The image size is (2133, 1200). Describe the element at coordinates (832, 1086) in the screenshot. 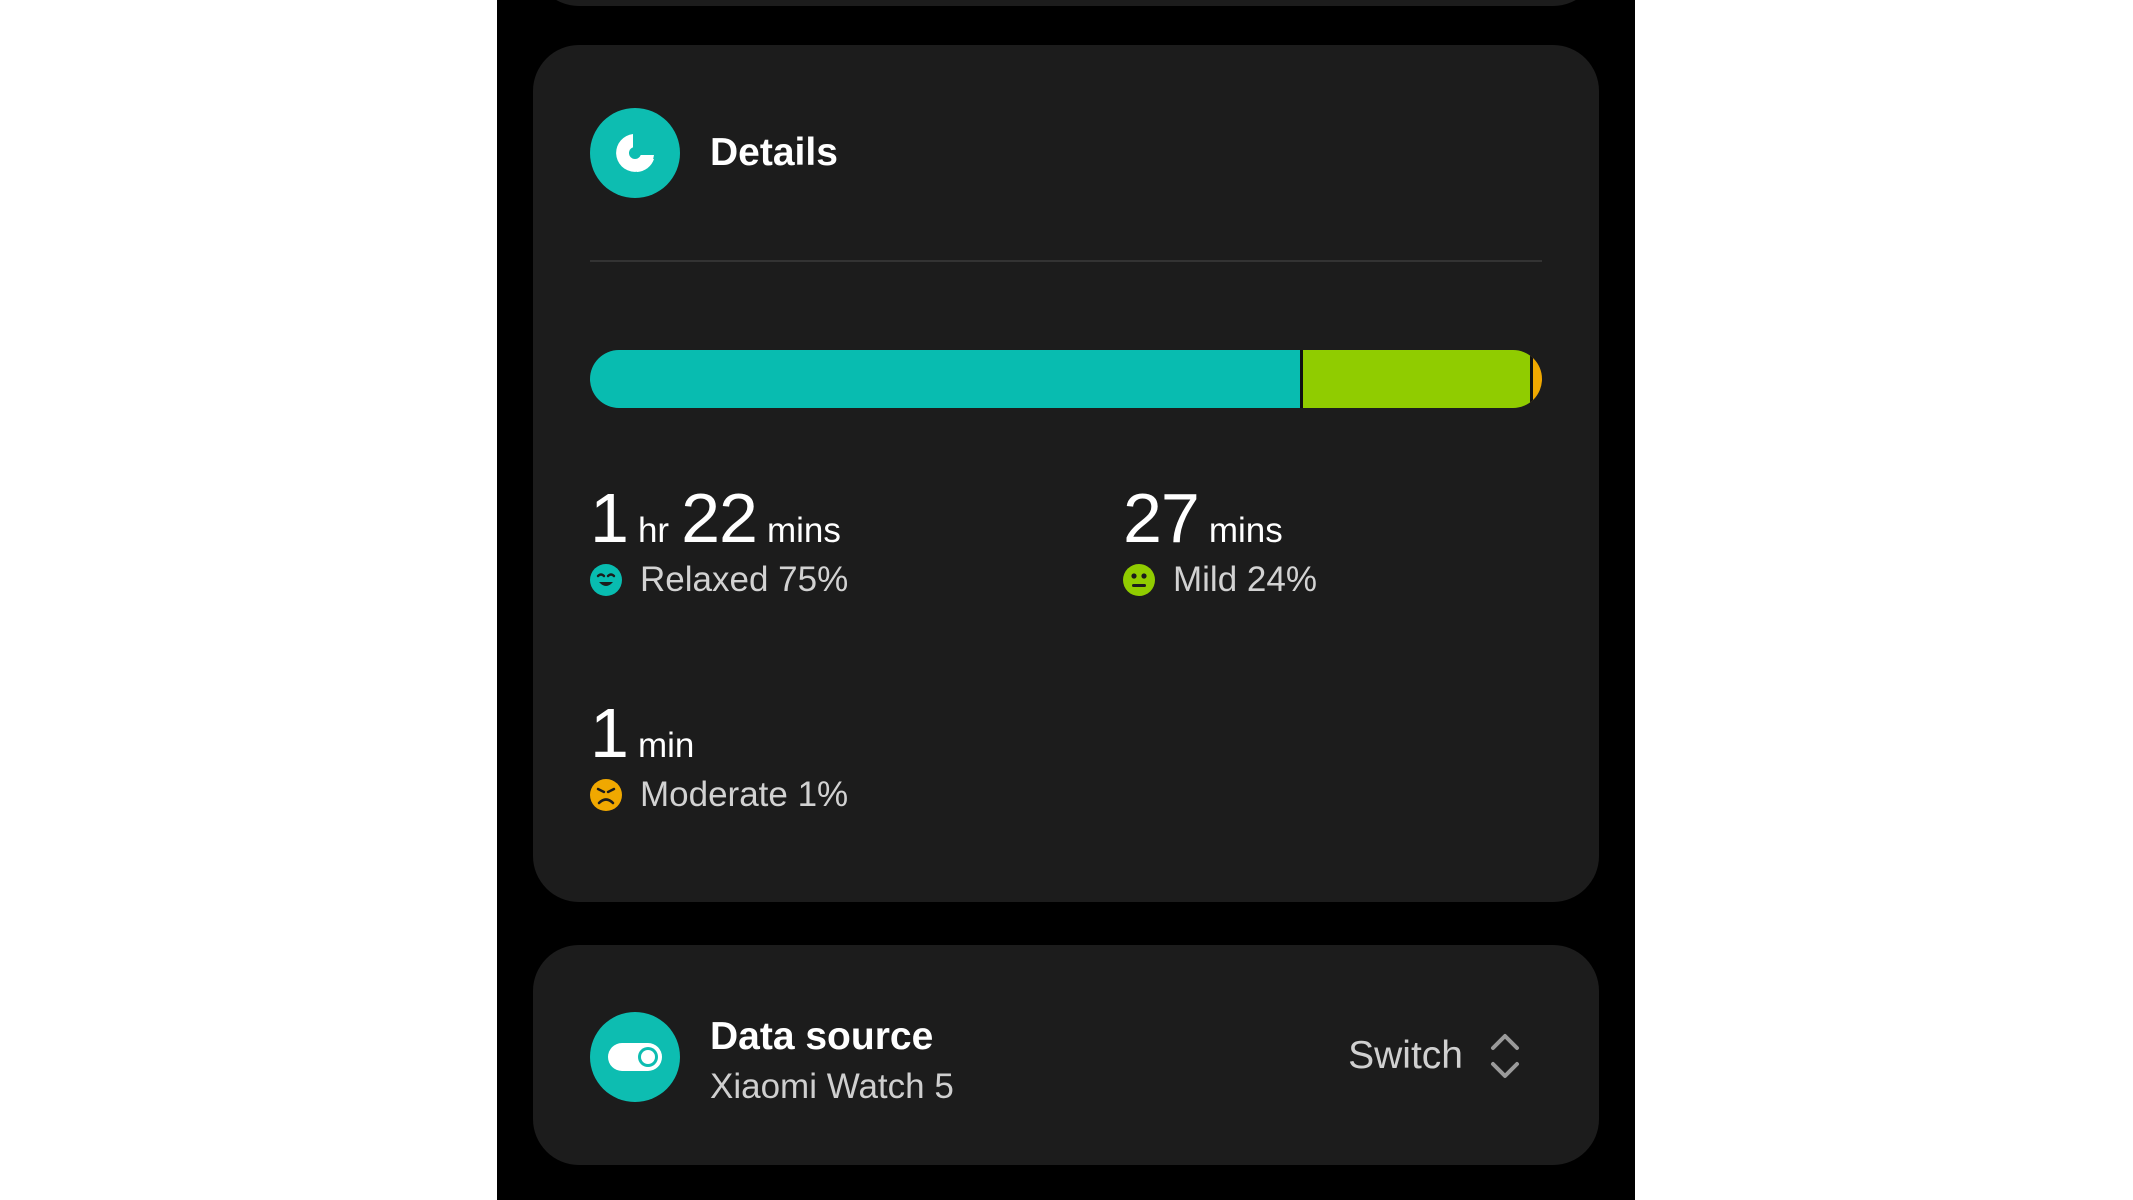

I see `data-source-device: Xiaomi Watch 5` at that location.